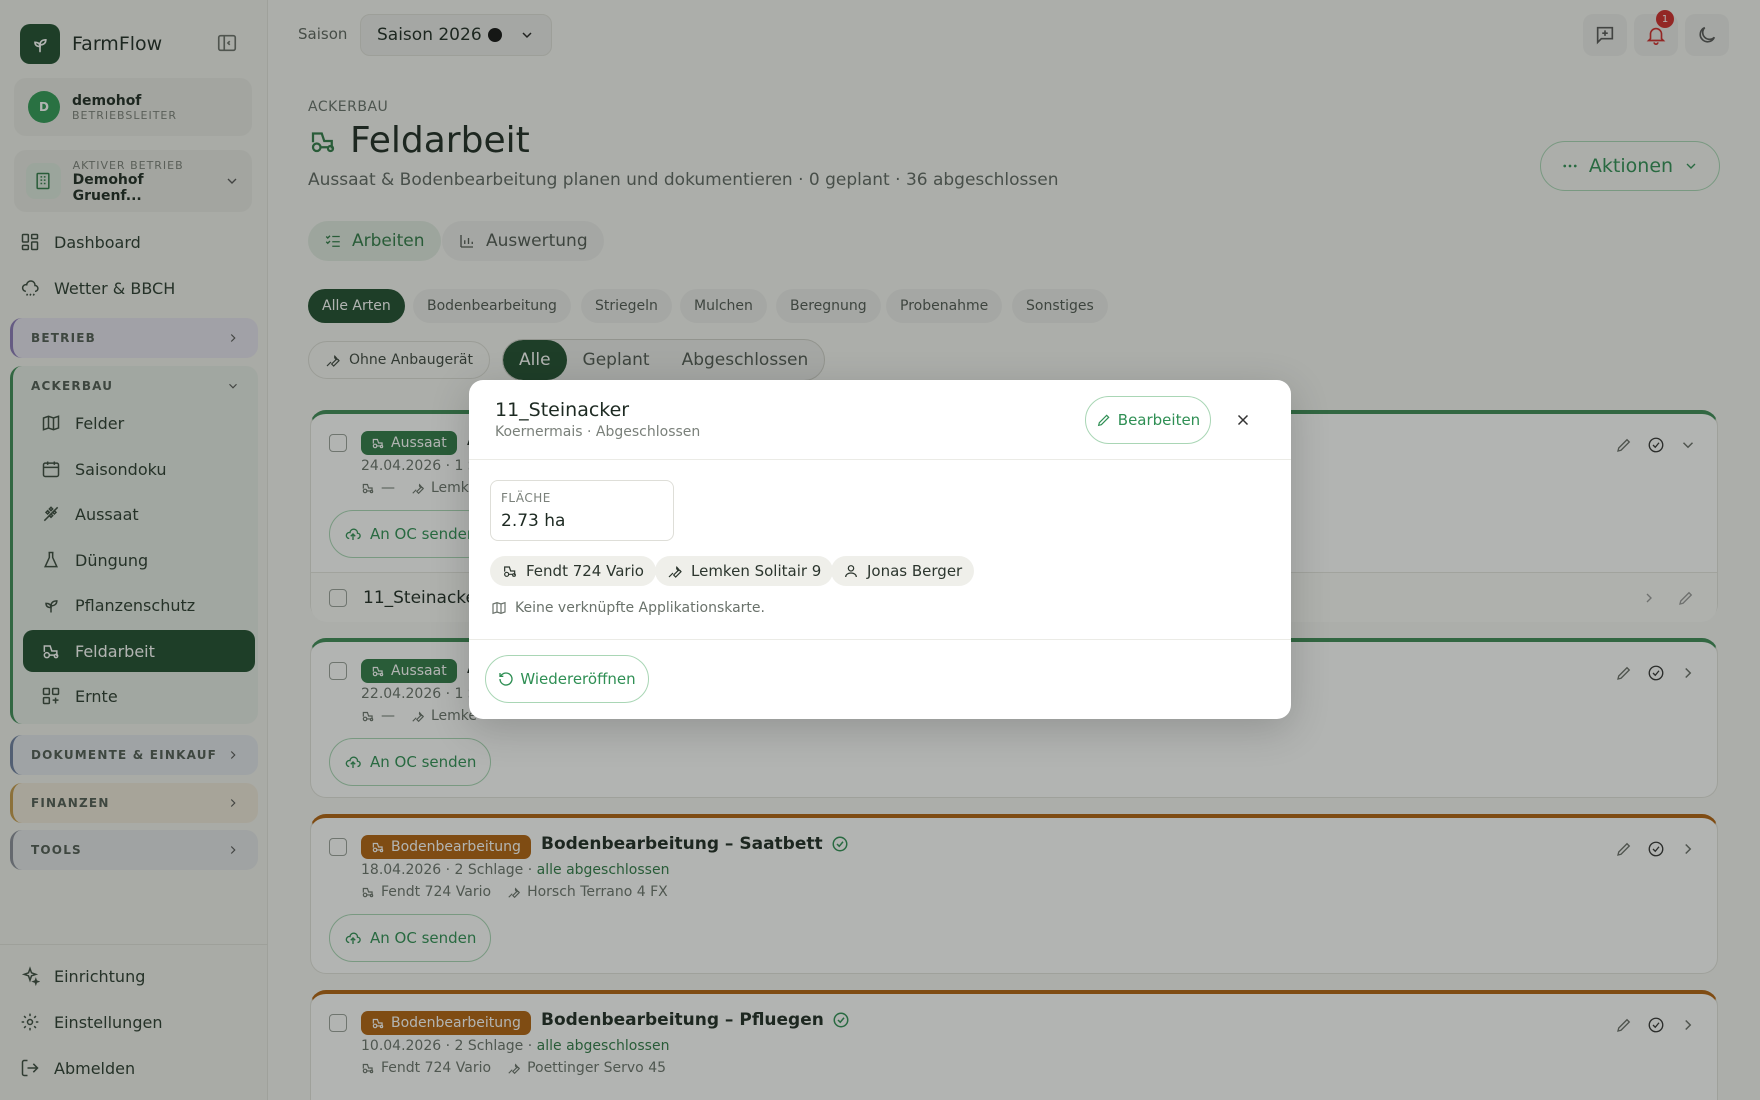 The width and height of the screenshot is (1760, 1100). What do you see at coordinates (510, 571) in the screenshot?
I see `tractor-icon` at bounding box center [510, 571].